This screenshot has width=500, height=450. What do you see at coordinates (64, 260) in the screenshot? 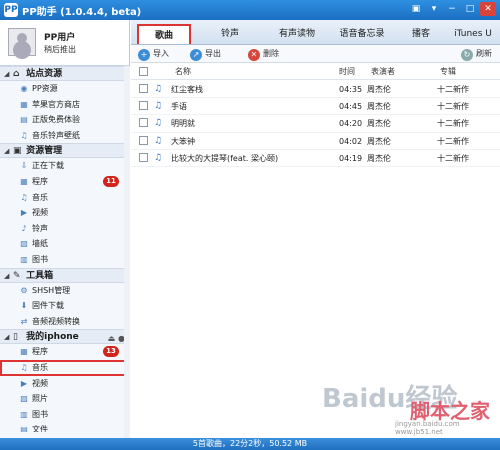
I see `sidebar-item-books: ▥ 图书` at bounding box center [64, 260].